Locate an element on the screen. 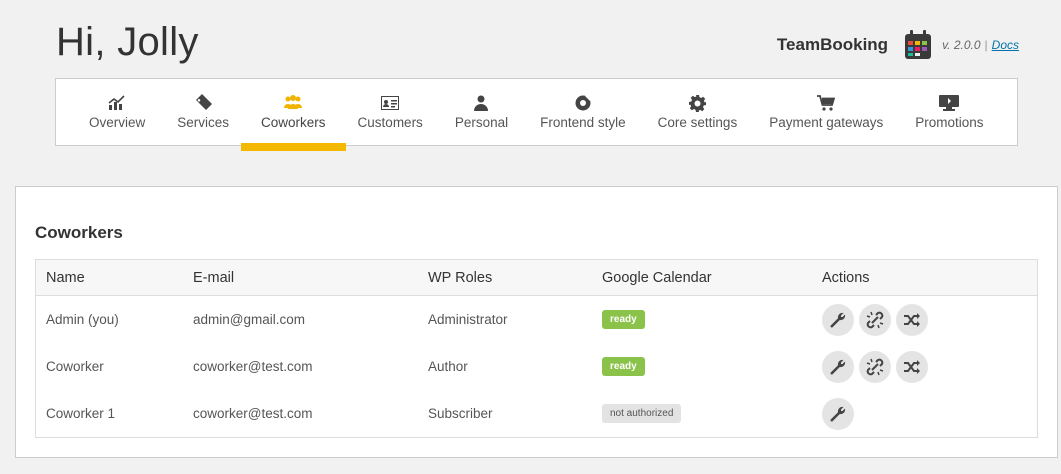 This screenshot has height=474, width=1061. calendar-logo-icon is located at coordinates (918, 45).